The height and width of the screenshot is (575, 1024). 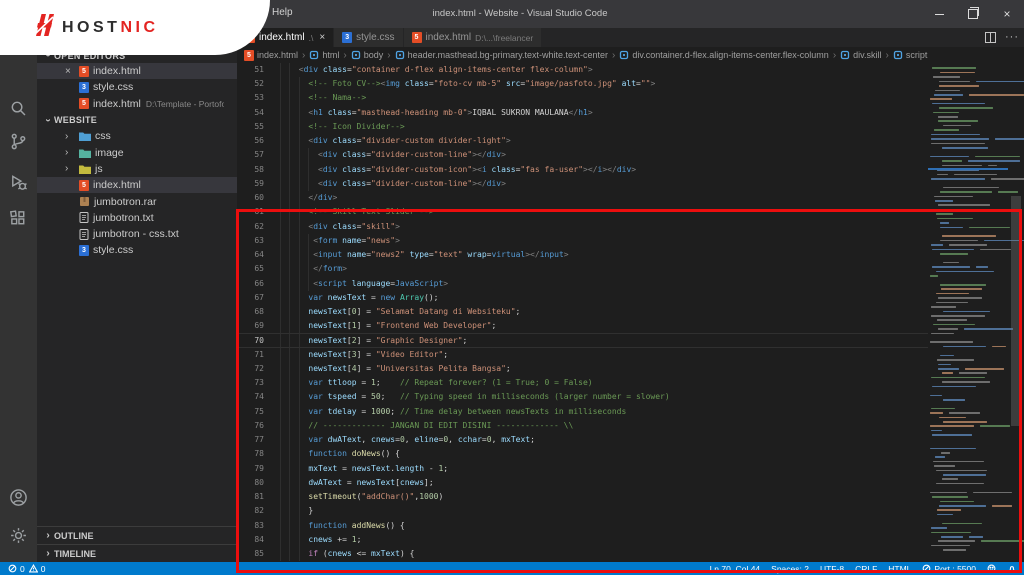 I want to click on code-line-60: 60 </div>, so click(x=582, y=198).